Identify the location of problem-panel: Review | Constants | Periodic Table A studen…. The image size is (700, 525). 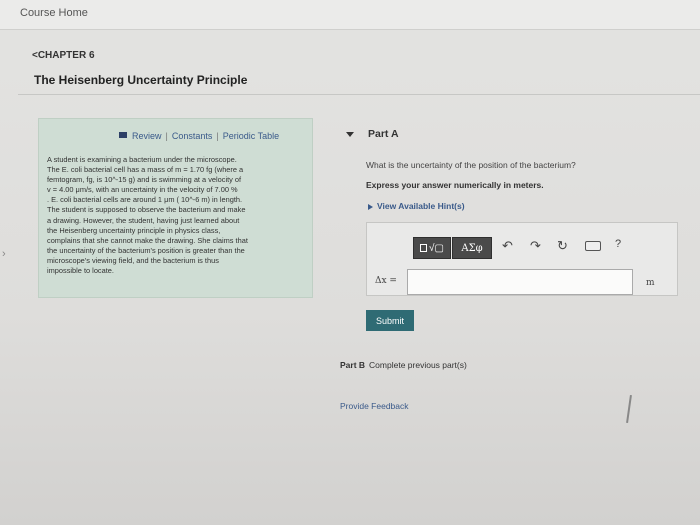
(175, 208).